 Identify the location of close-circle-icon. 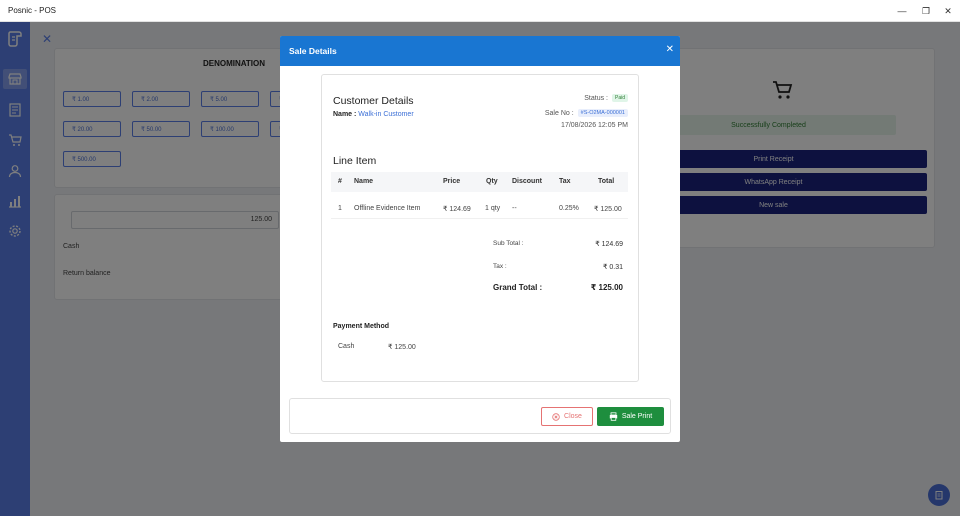
(556, 416).